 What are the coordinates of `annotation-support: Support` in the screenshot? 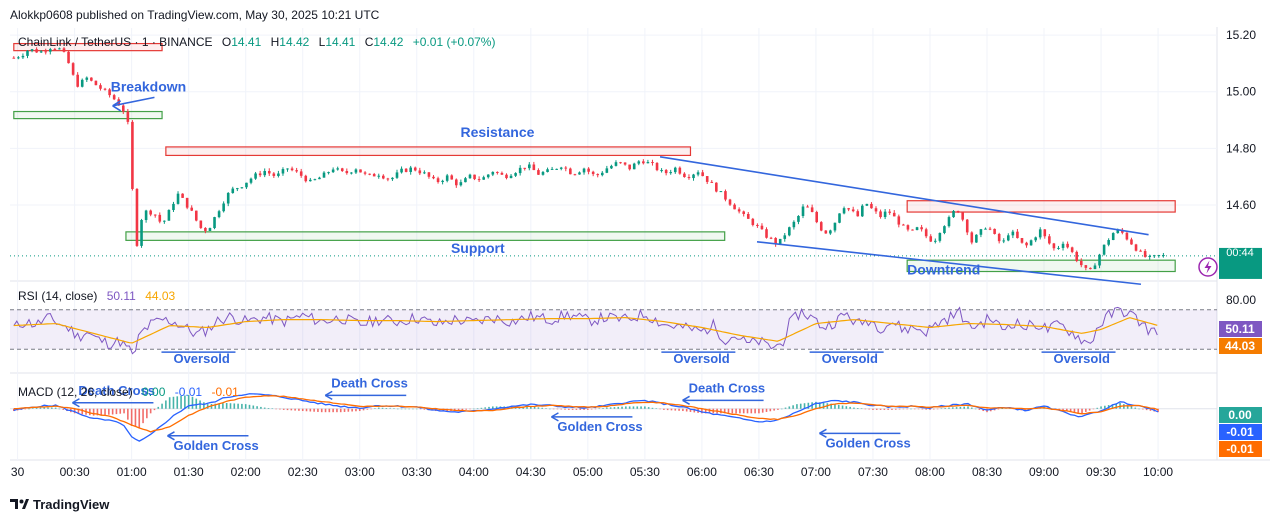 It's located at (478, 248).